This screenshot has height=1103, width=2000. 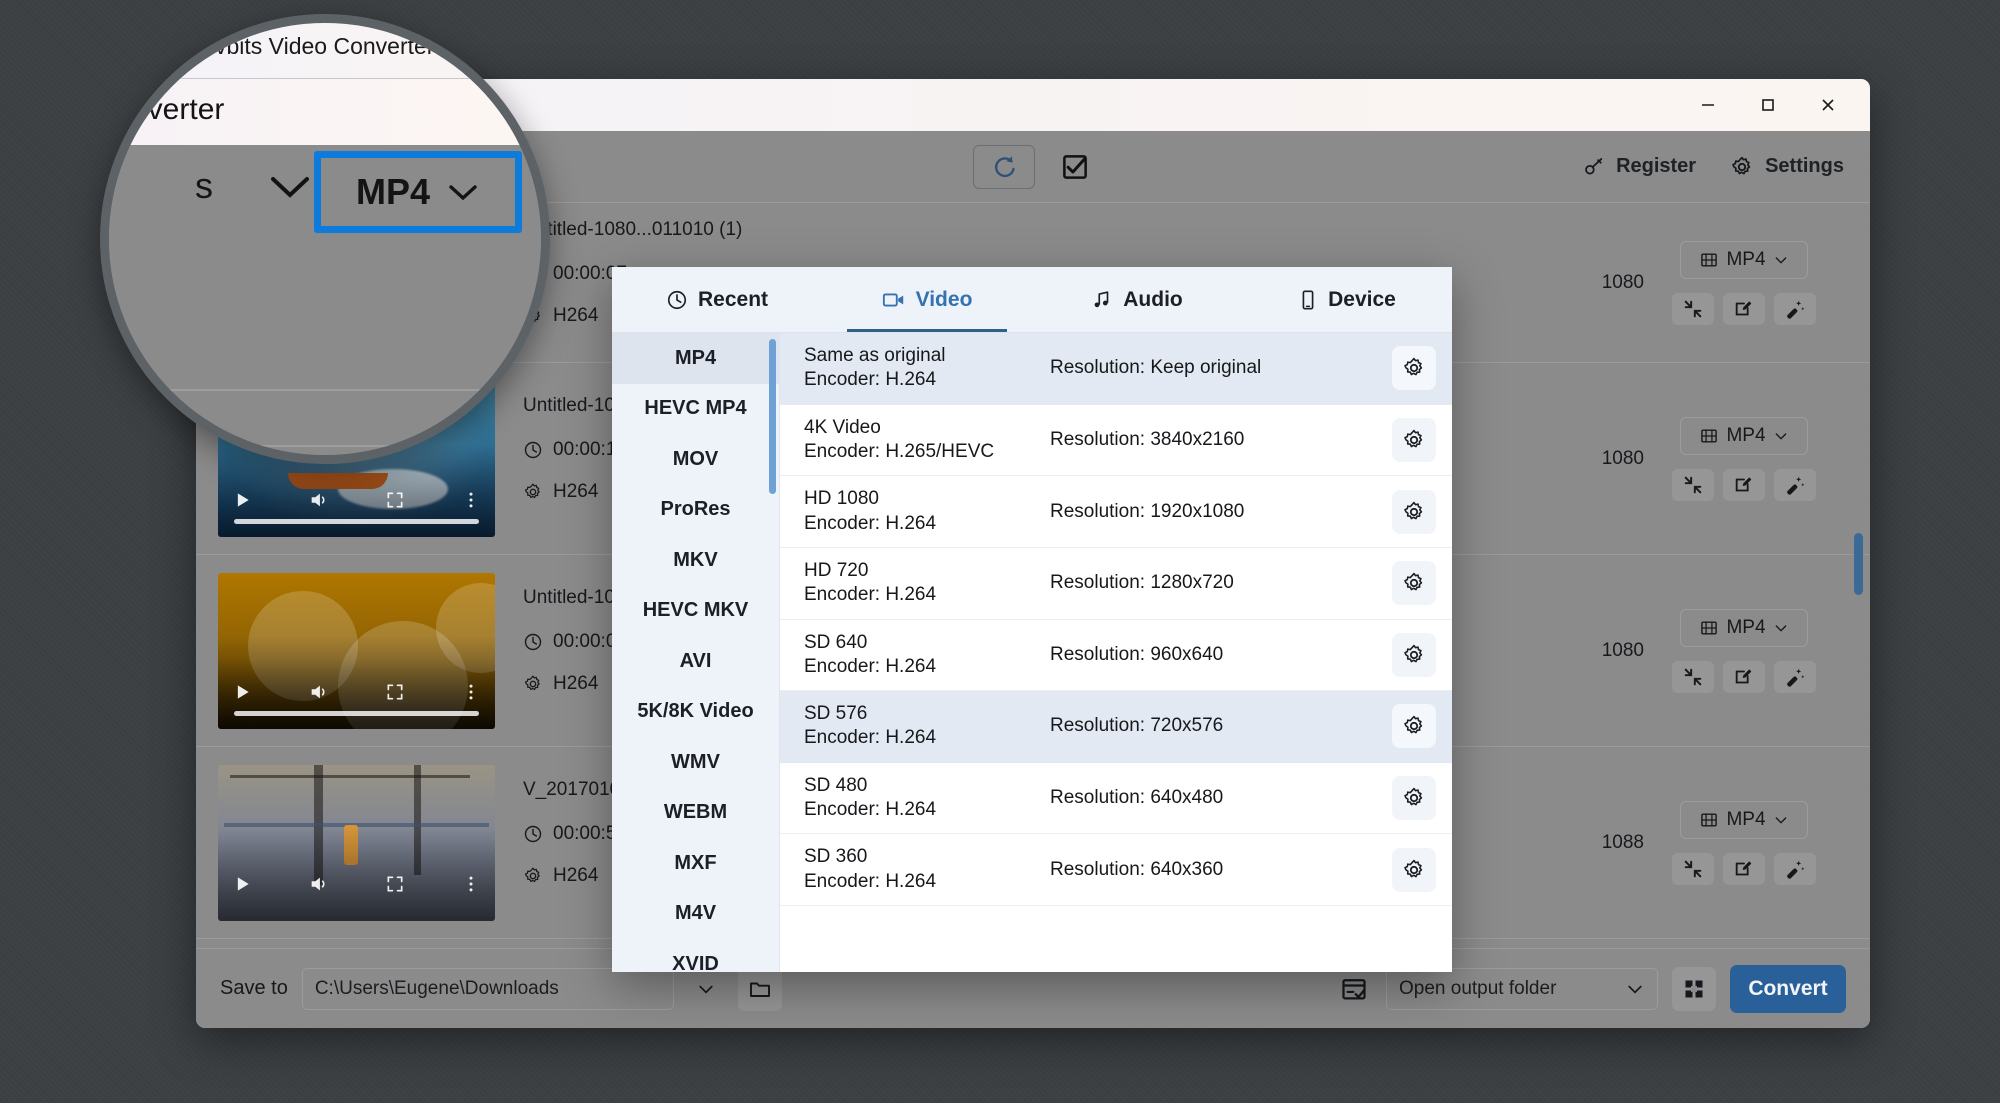 I want to click on format-item-m4v: M4V, so click(x=695, y=914).